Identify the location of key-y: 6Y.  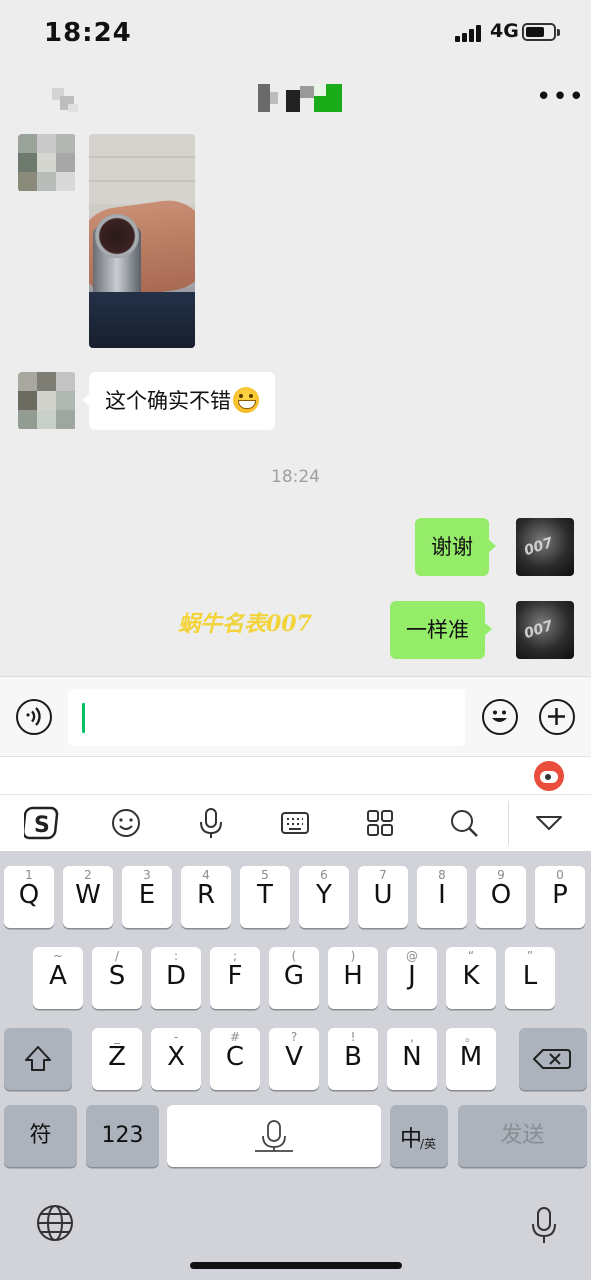
(324, 897).